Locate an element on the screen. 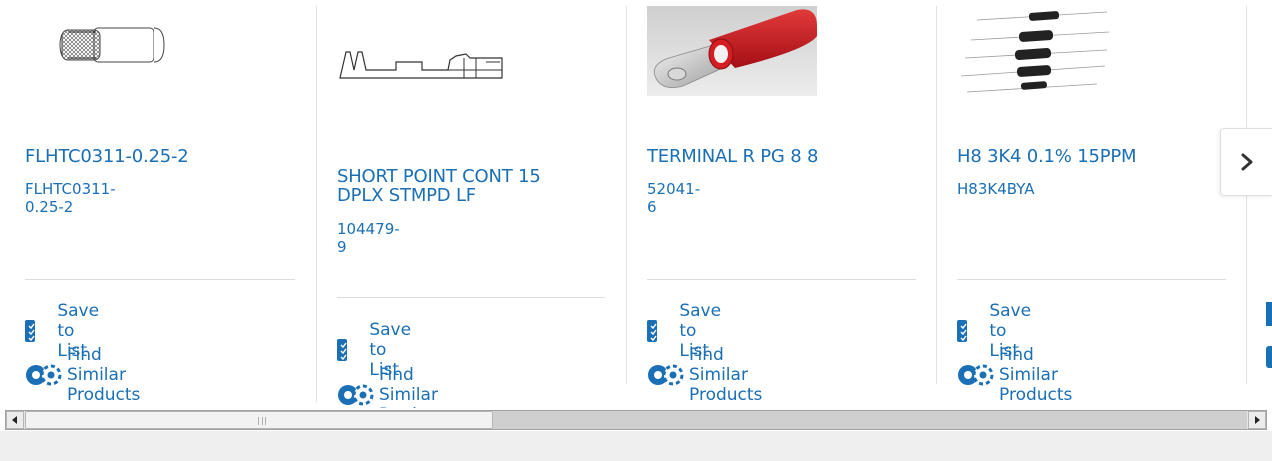 This screenshot has width=1272, height=461. part-number-link: 104479-9 is located at coordinates (368, 238).